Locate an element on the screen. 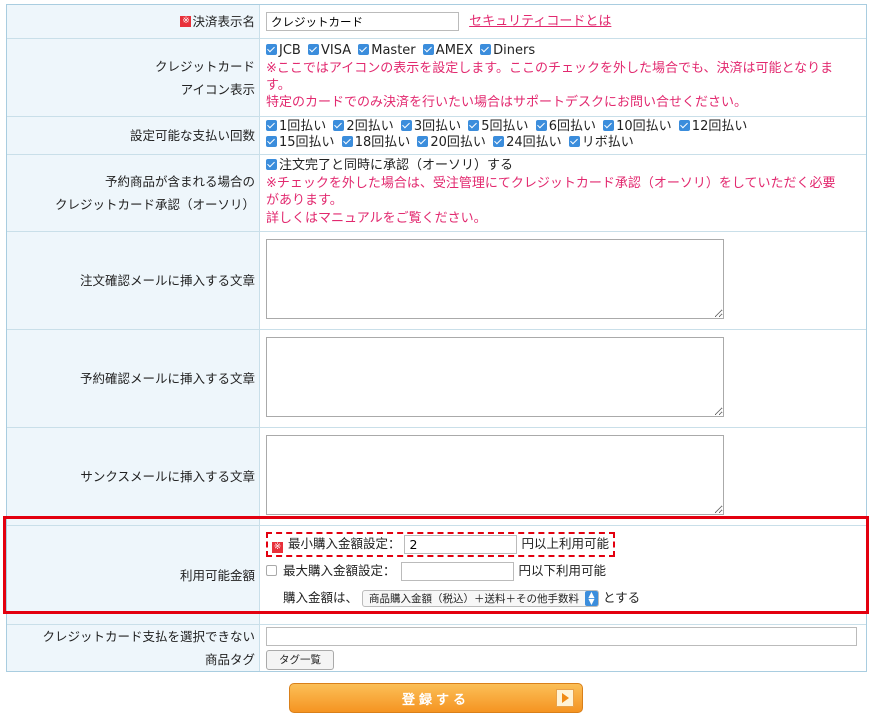 The image size is (878, 724). payment-name-cell: セキュリティコードとは is located at coordinates (563, 21).